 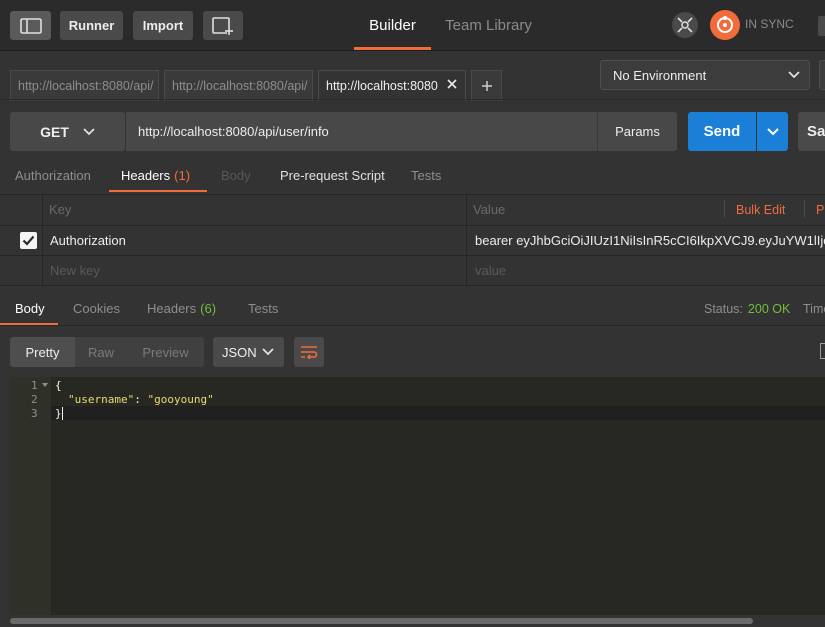 What do you see at coordinates (722, 131) in the screenshot?
I see `send-button: Send` at bounding box center [722, 131].